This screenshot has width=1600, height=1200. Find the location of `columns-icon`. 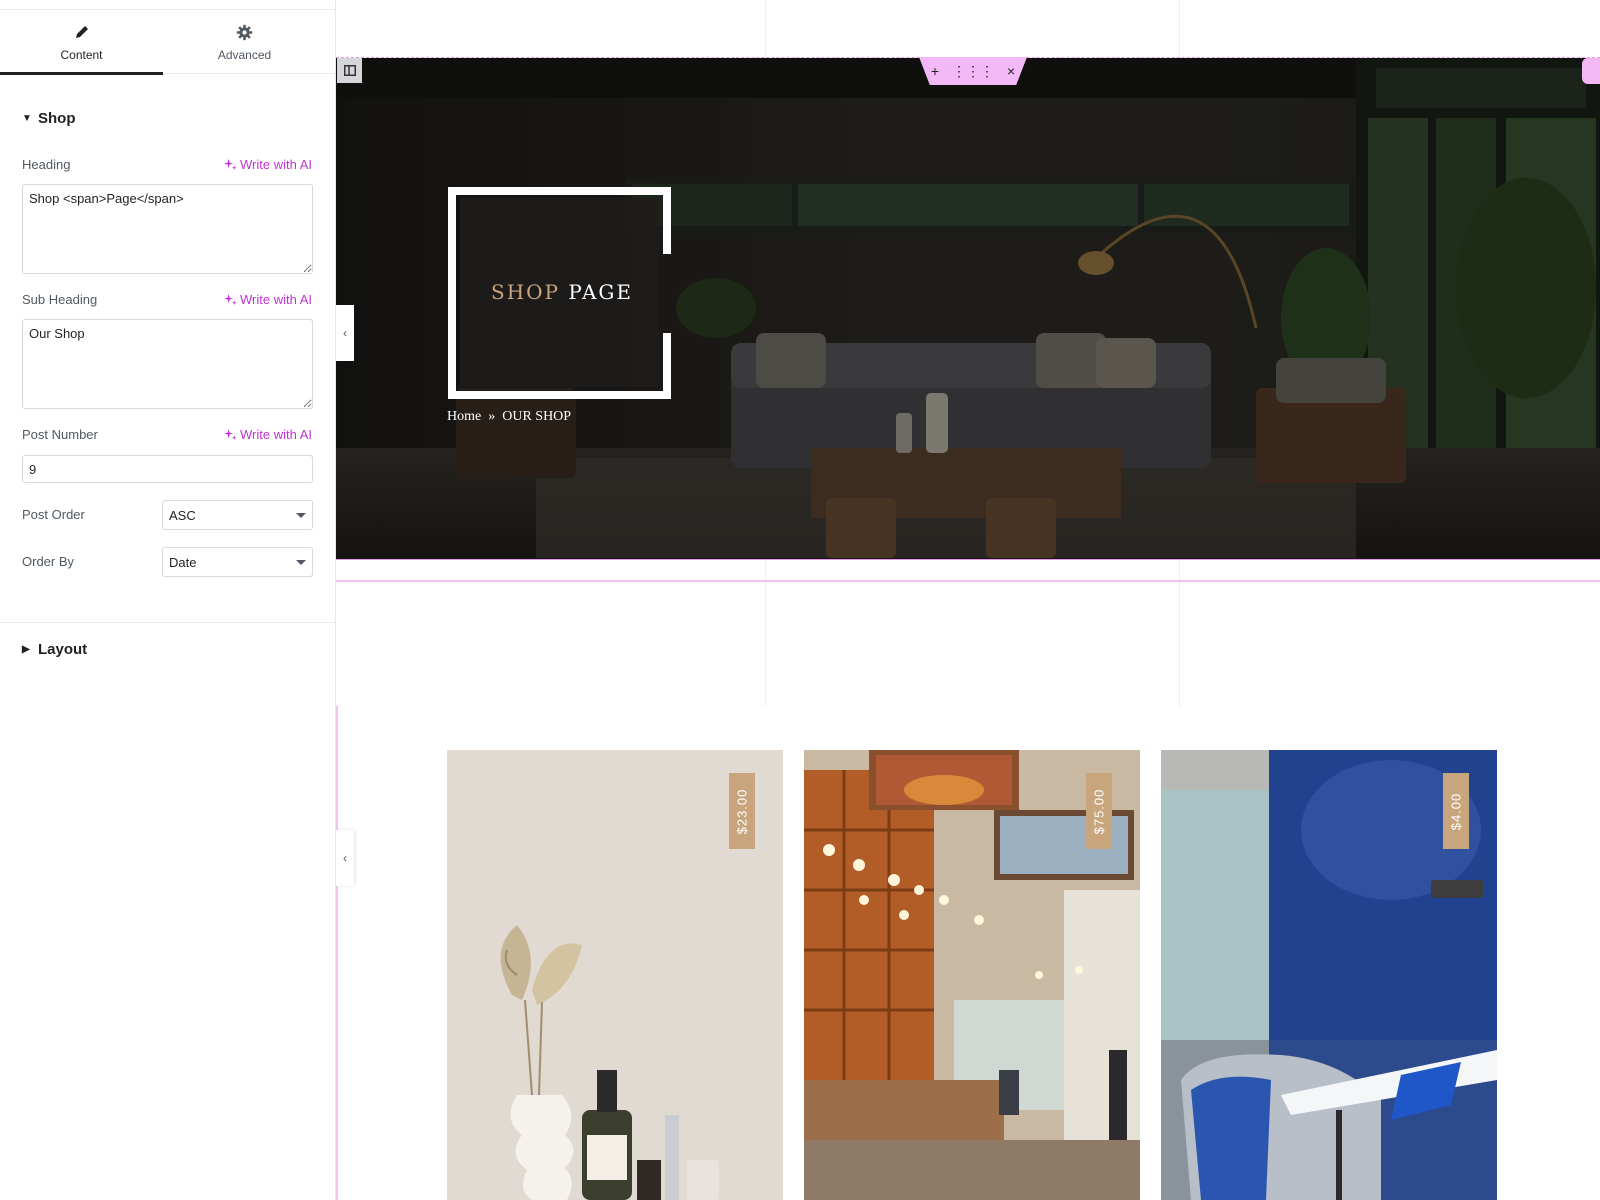

columns-icon is located at coordinates (349, 70).